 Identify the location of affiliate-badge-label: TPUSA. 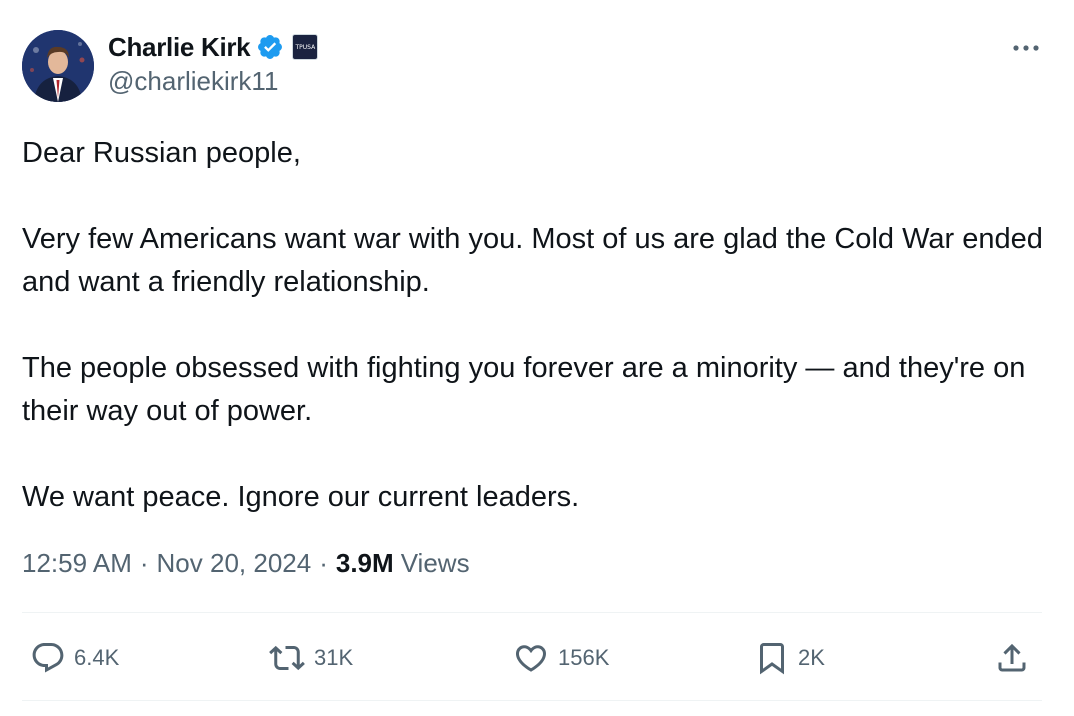
(305, 47).